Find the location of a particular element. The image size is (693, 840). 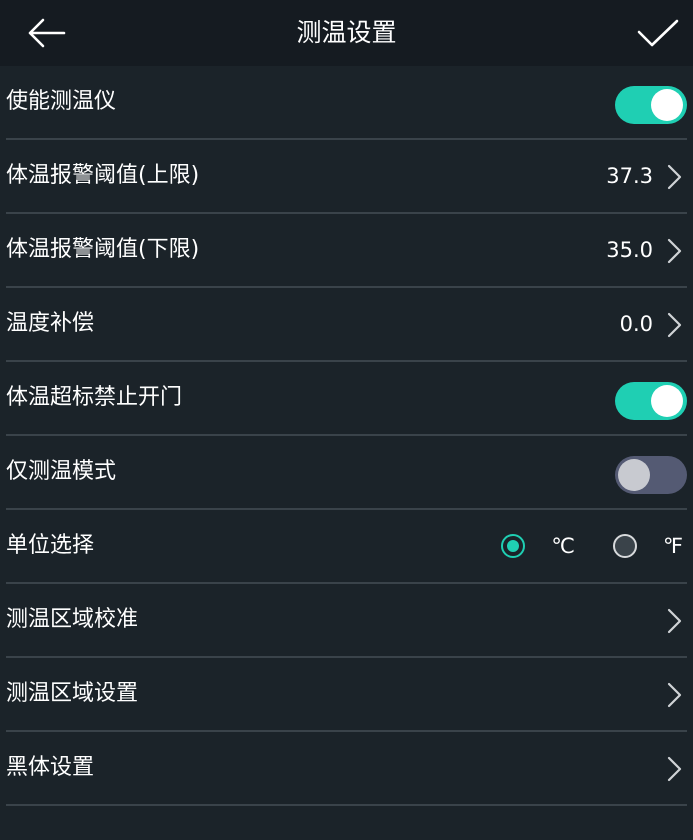

confirm-button is located at coordinates (658, 33).